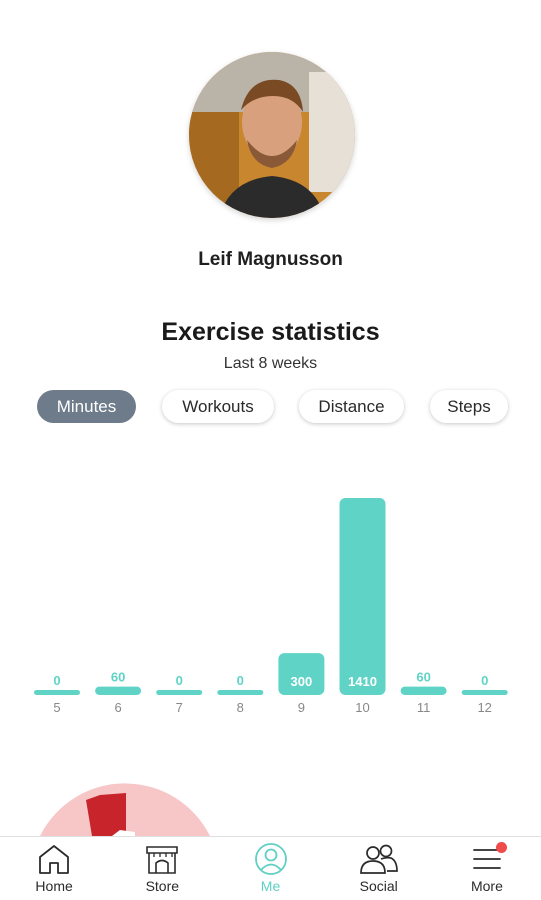 This screenshot has height=900, width=541. I want to click on nav-store: Store, so click(162, 868).